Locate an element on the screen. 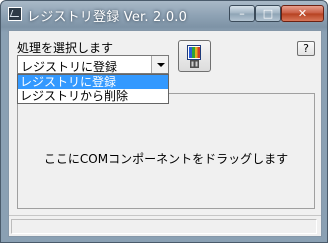 The width and height of the screenshot is (328, 243). operation-dropdown-list: レジストリに登録 レジストリから削除 is located at coordinates (93, 89).